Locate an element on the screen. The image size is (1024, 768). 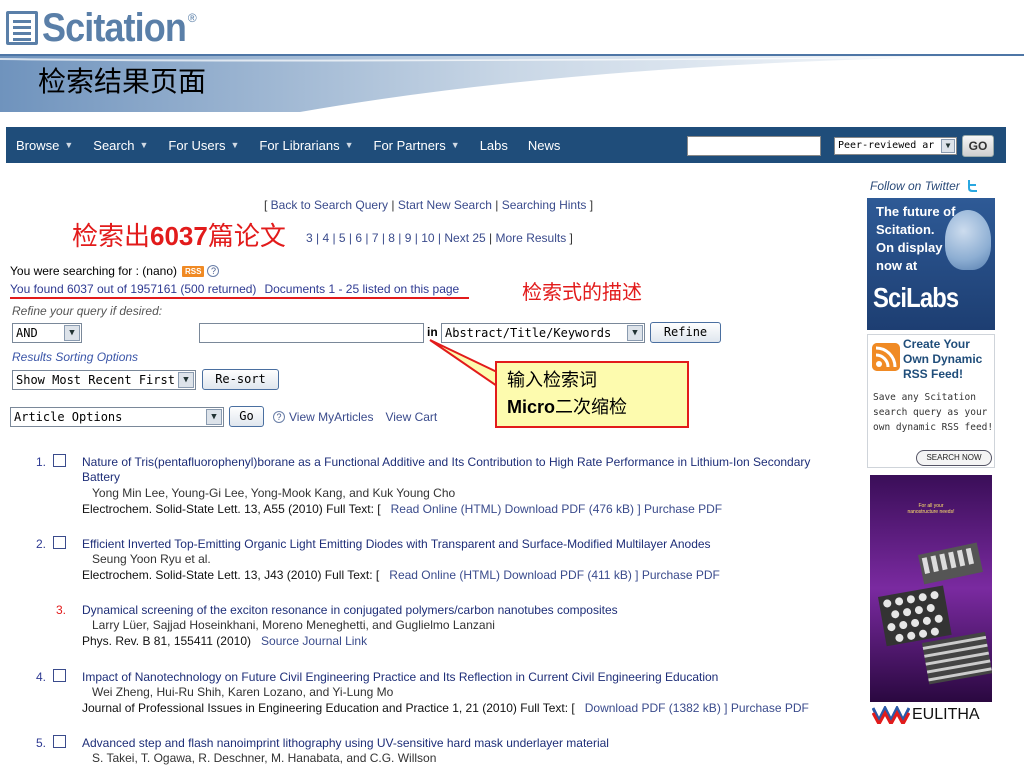
searching-for-text: You were searching for : (nano) is located at coordinates (93, 271).